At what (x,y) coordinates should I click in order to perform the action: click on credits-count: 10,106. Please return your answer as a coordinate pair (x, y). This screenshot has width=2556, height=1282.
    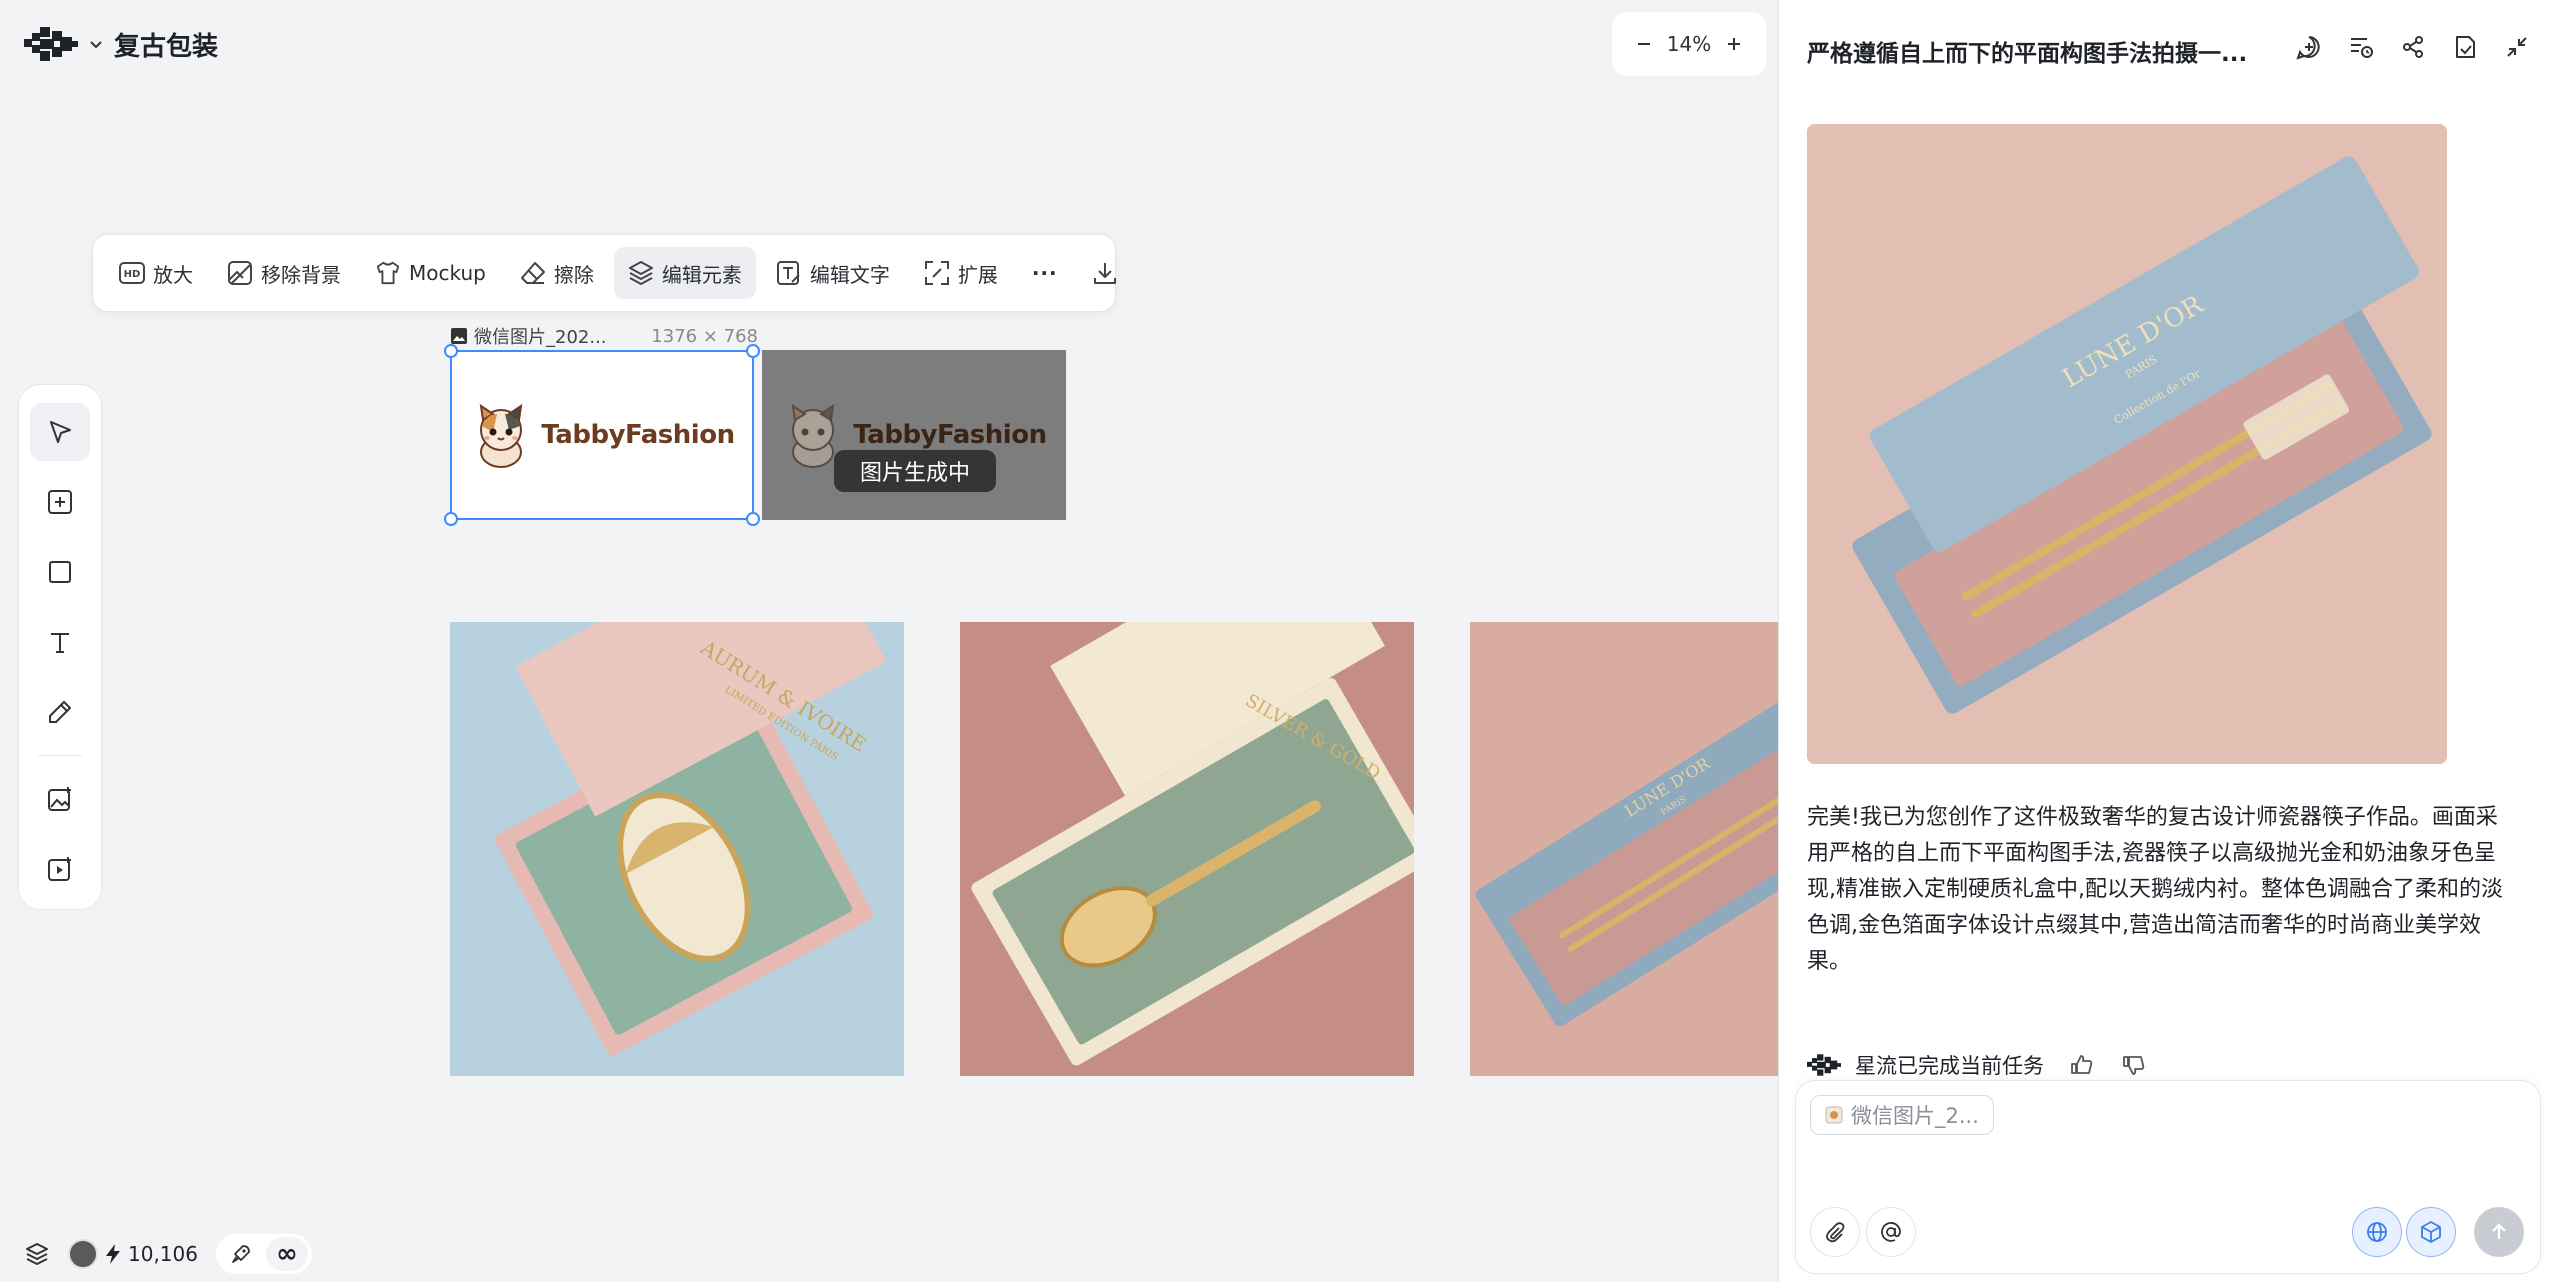
    Looking at the image, I should click on (163, 1254).